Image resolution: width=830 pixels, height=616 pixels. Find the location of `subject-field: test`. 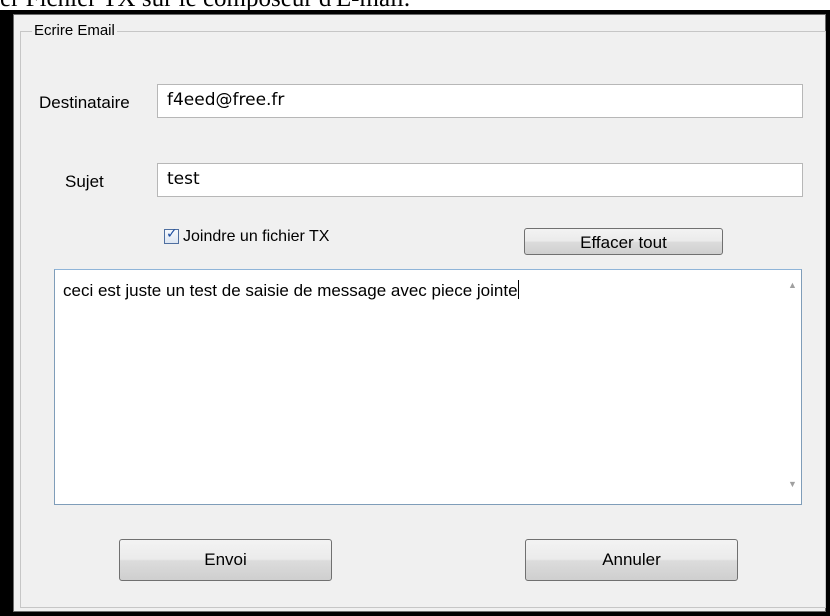

subject-field: test is located at coordinates (480, 180).